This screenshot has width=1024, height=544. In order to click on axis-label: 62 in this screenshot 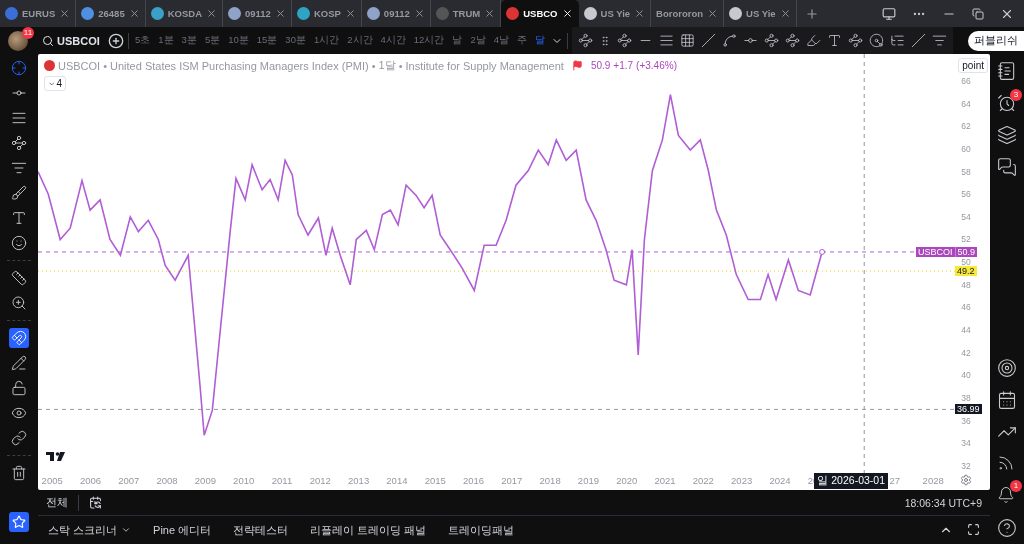, I will do `click(966, 126)`.